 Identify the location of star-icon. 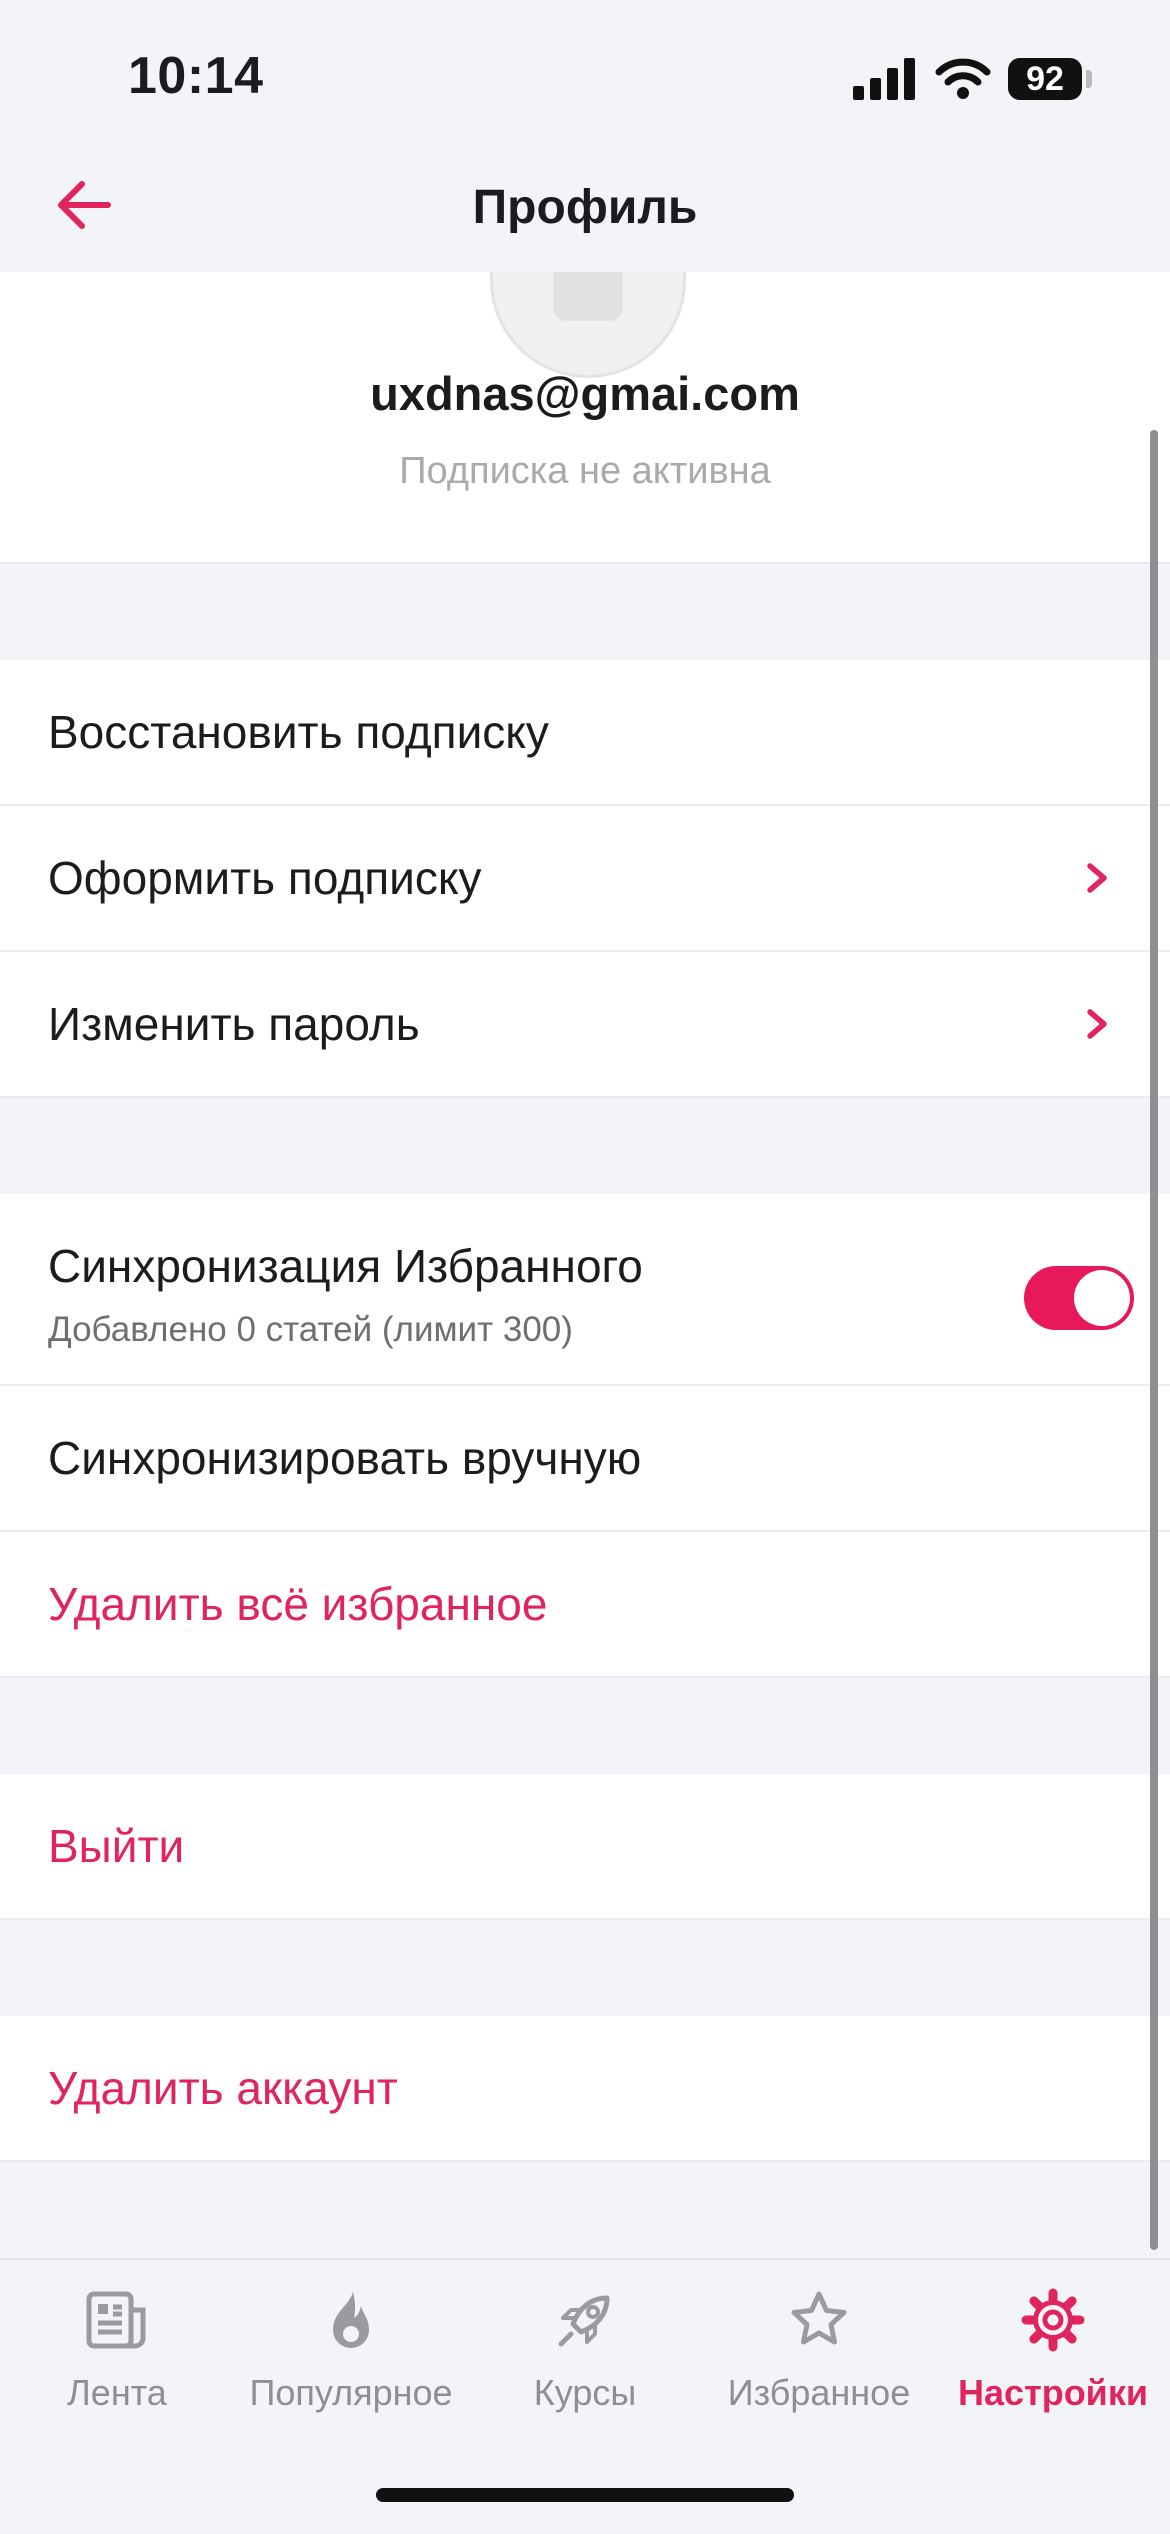
(819, 2318).